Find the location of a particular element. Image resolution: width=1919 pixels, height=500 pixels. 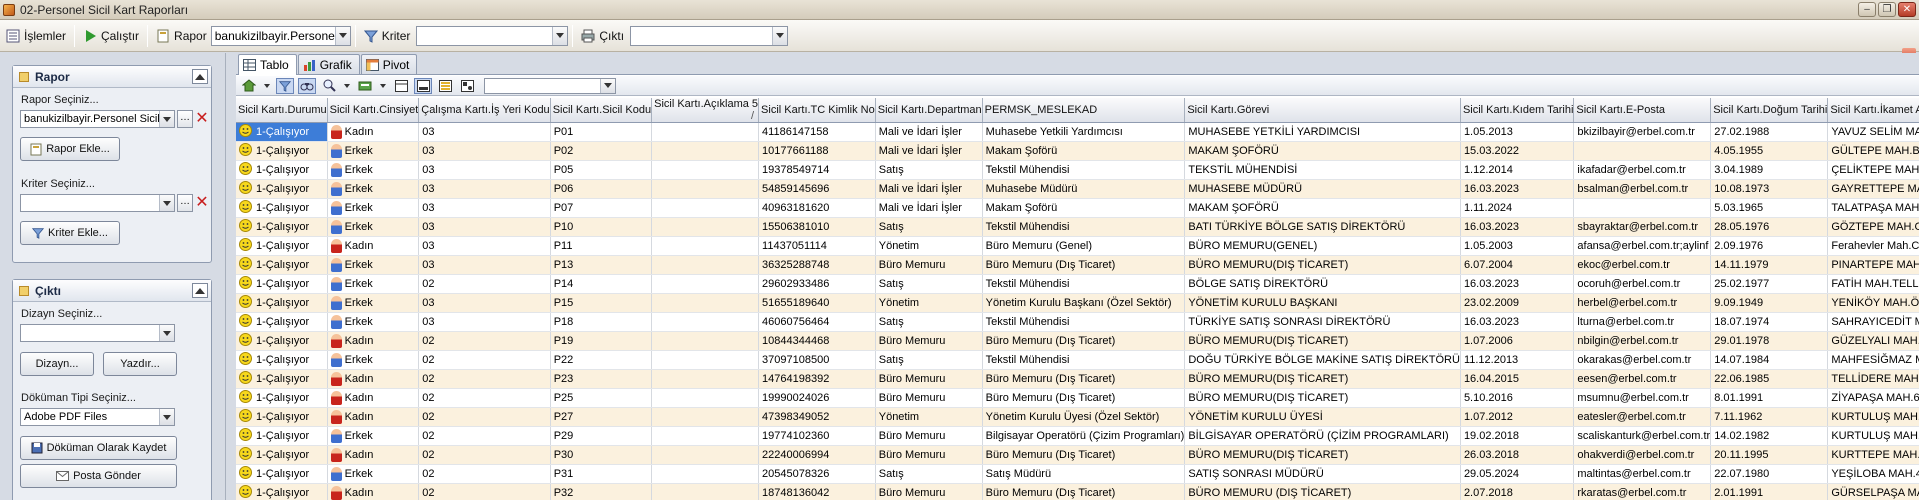

table-cell: Büro Memuru (Dış Ticaret) is located at coordinates (1084, 341).